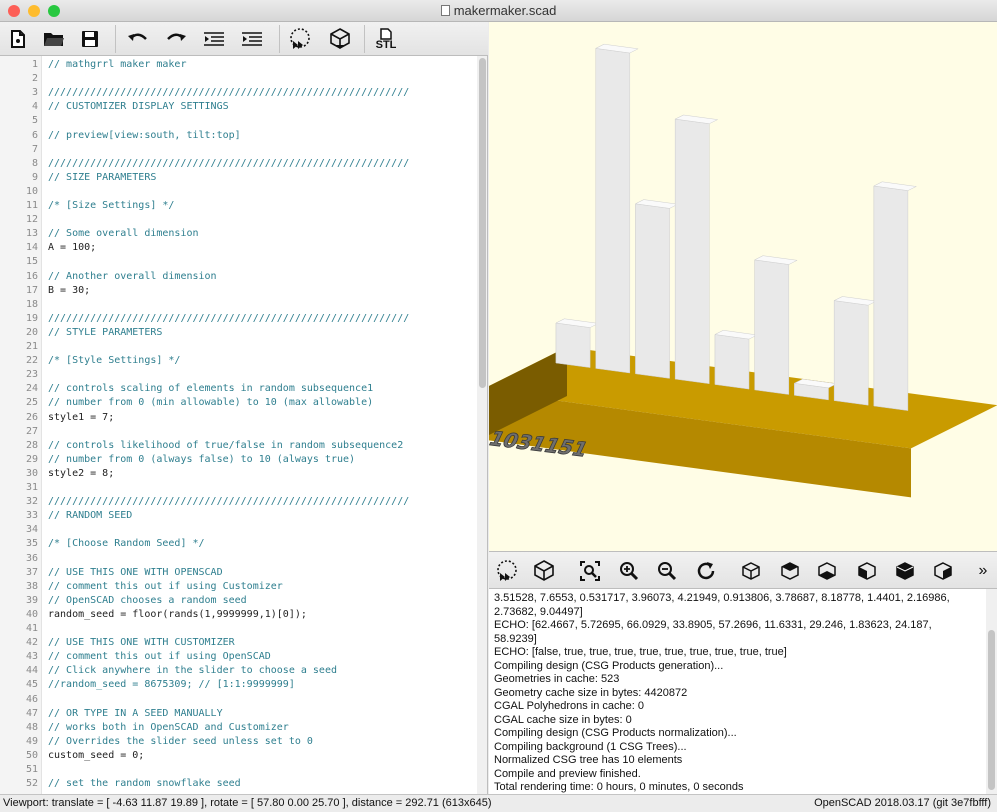  What do you see at coordinates (90, 516) in the screenshot?
I see `code-line: // RANDOM SEED` at bounding box center [90, 516].